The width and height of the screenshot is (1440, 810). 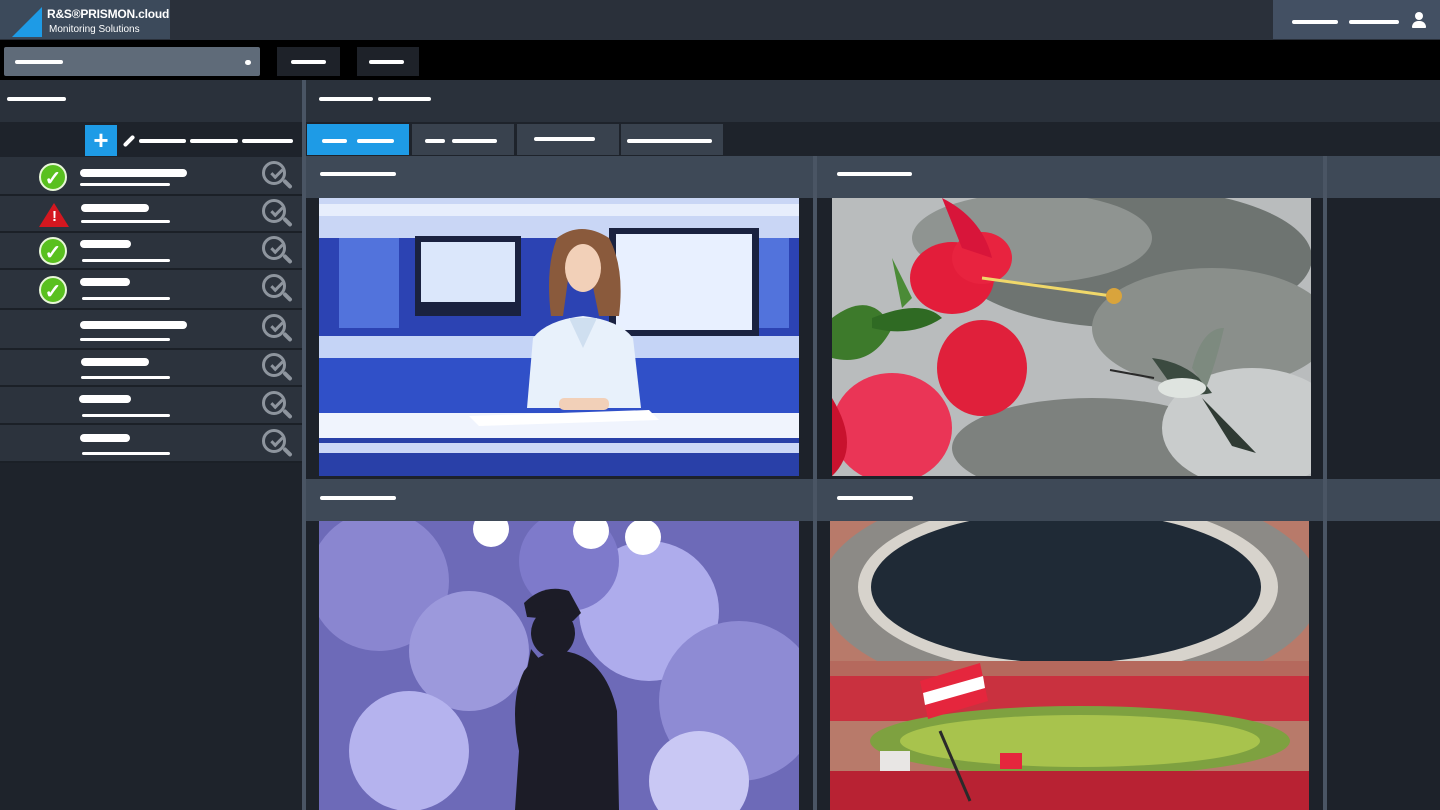 I want to click on view-tabs, so click(x=873, y=139).